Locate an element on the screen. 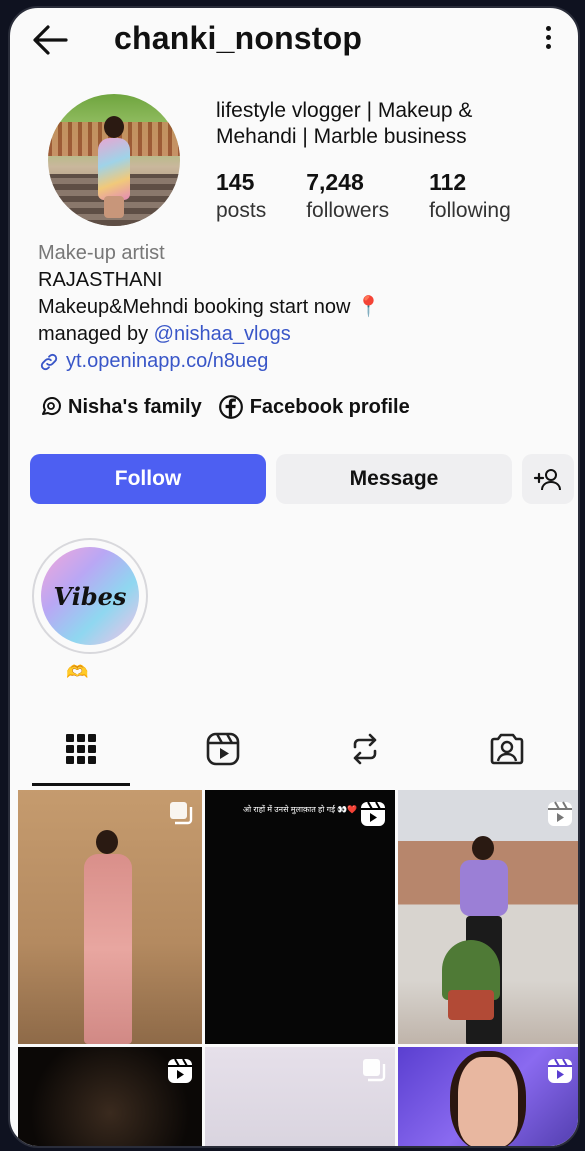 Image resolution: width=585 pixels, height=1151 pixels. highlight-cover: Vibes is located at coordinates (90, 596).